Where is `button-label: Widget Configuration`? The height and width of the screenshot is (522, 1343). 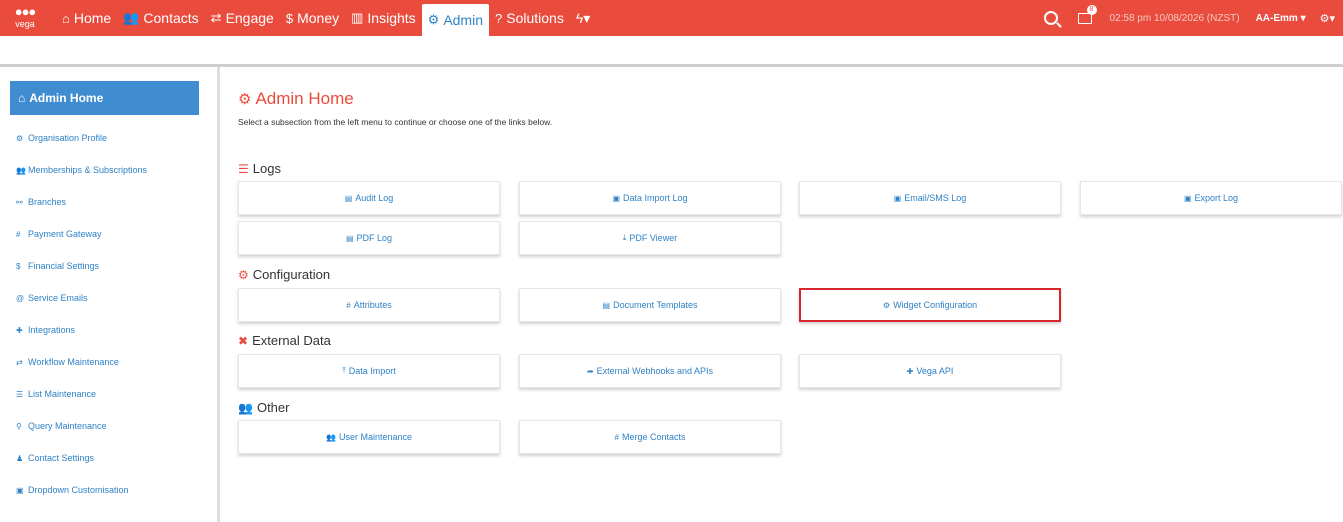
button-label: Widget Configuration is located at coordinates (935, 305).